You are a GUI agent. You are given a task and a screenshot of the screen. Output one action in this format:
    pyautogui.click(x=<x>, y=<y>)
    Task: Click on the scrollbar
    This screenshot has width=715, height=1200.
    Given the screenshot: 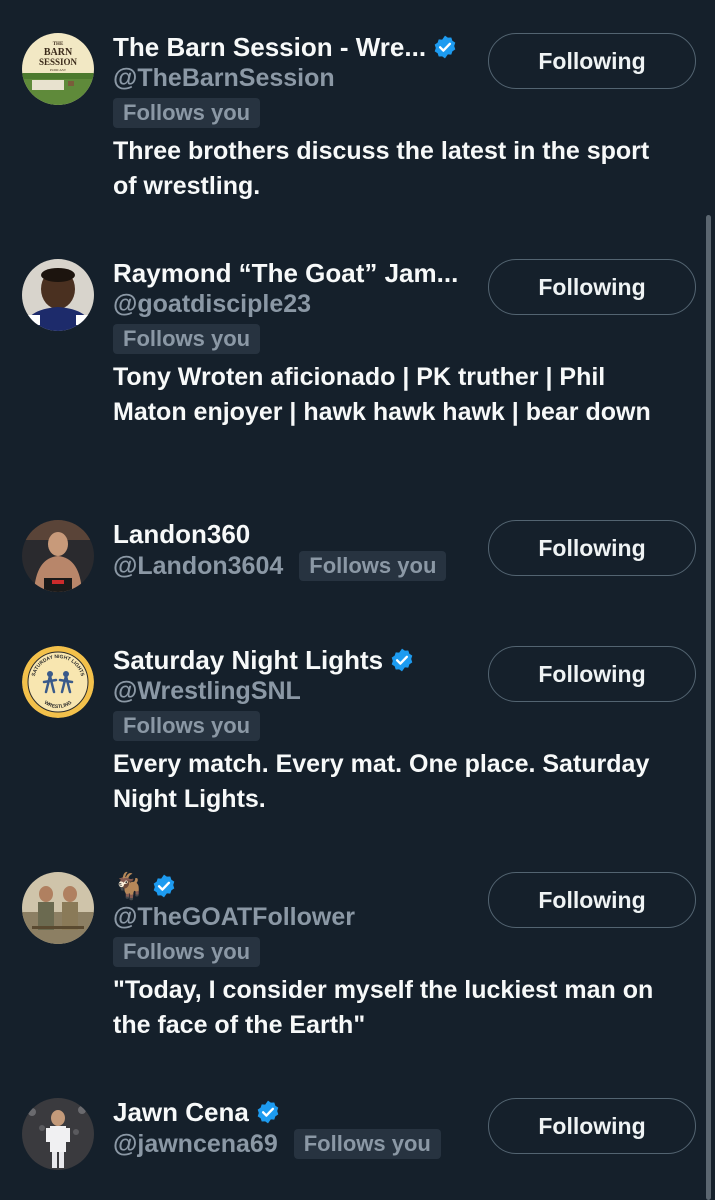 What is the action you would take?
    pyautogui.click(x=708, y=707)
    